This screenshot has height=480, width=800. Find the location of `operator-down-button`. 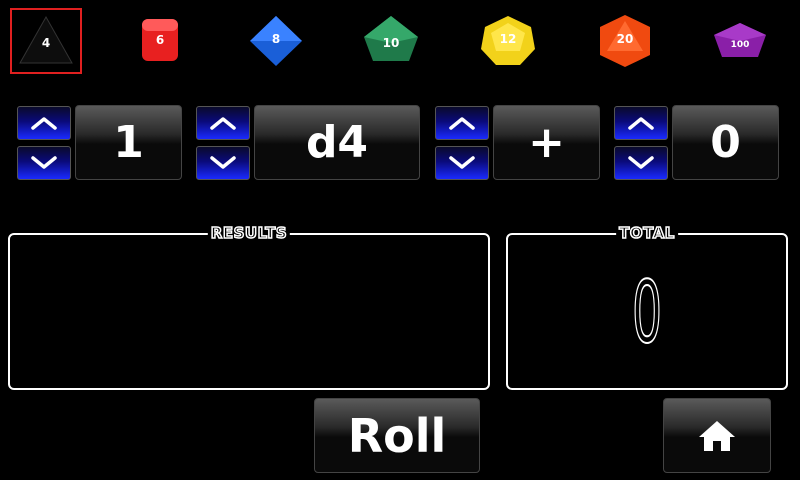

operator-down-button is located at coordinates (462, 163).